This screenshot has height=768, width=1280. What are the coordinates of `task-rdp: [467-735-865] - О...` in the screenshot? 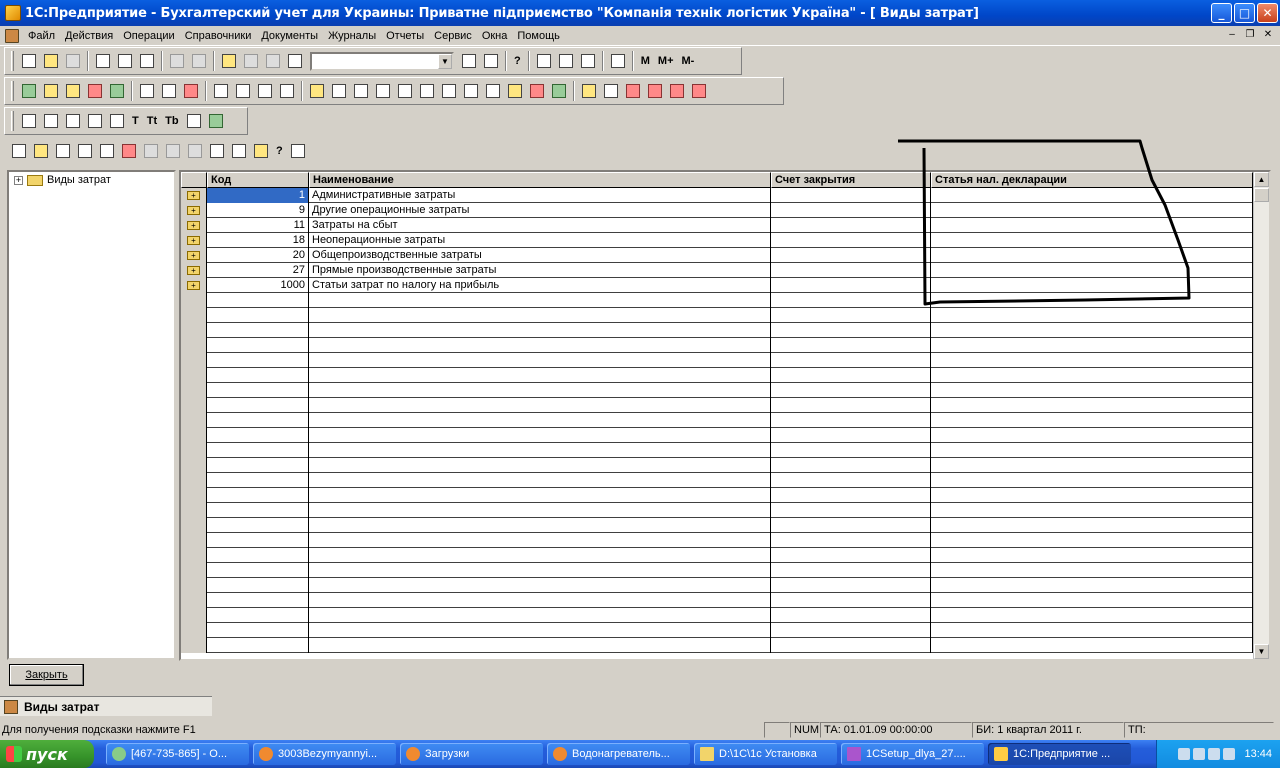 It's located at (177, 754).